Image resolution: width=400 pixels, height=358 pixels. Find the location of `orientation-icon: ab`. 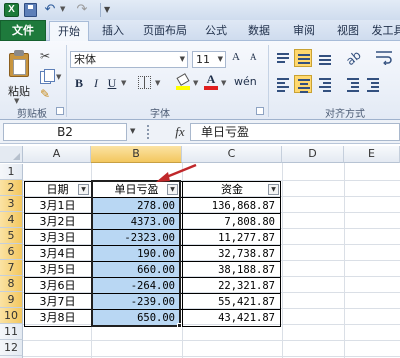

orientation-icon: ab is located at coordinates (353, 58).